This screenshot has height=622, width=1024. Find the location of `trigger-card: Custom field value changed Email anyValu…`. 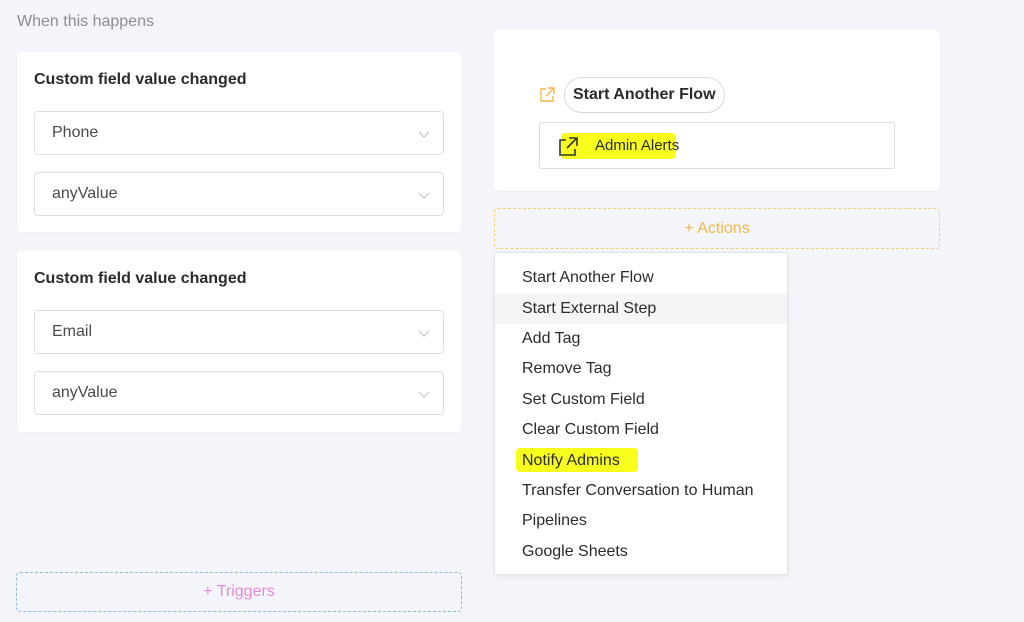

trigger-card: Custom field value changed Email anyValu… is located at coordinates (239, 341).